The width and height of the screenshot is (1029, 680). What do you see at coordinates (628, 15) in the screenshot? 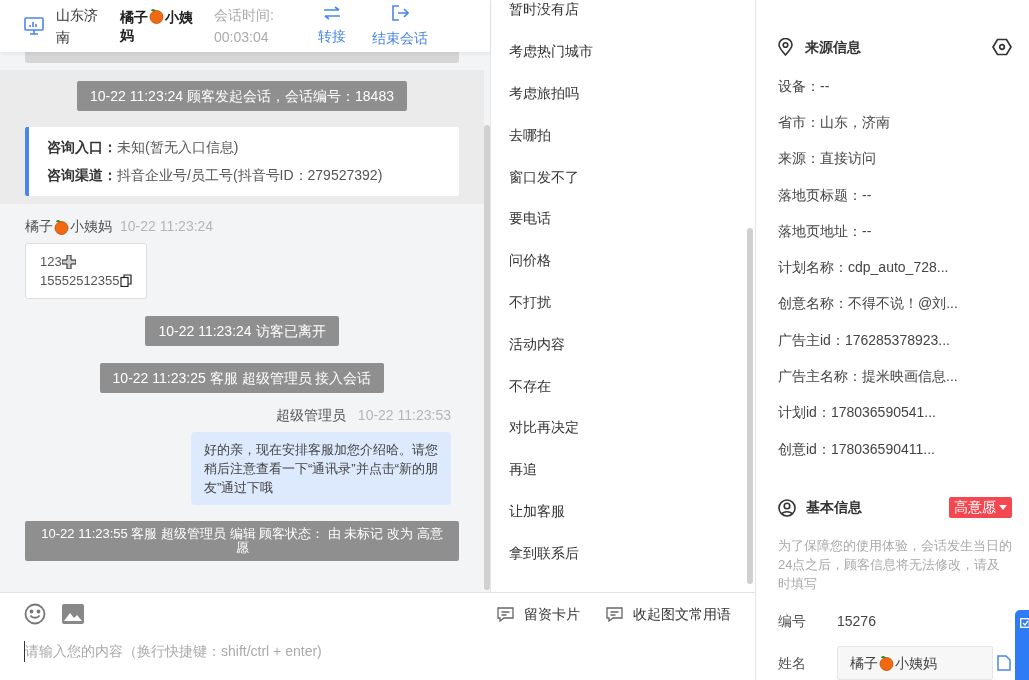
I see `phrase-item: 暂时没有店` at bounding box center [628, 15].